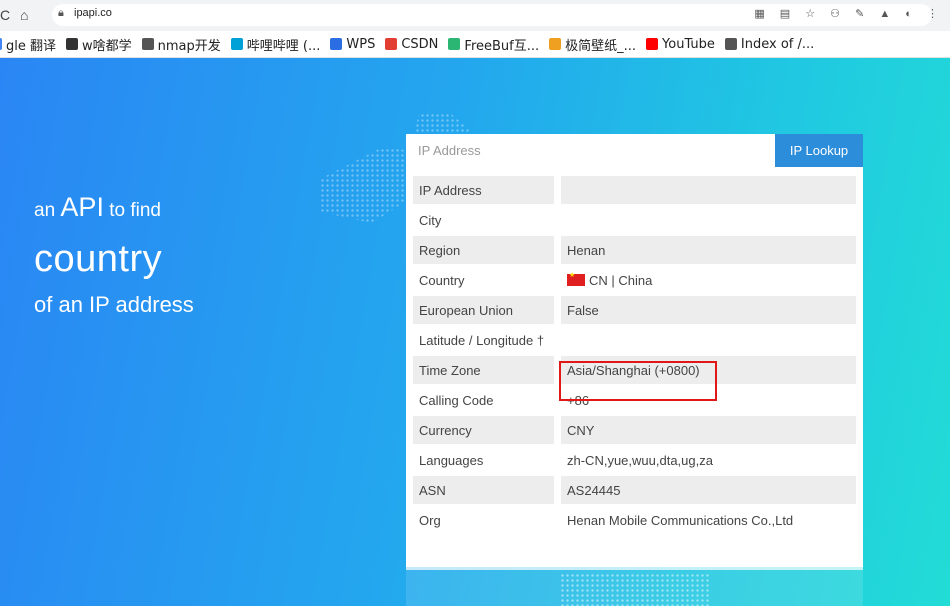 This screenshot has height=606, width=950. Describe the element at coordinates (819, 150) in the screenshot. I see `ip-lookup-button: IP Lookup` at that location.